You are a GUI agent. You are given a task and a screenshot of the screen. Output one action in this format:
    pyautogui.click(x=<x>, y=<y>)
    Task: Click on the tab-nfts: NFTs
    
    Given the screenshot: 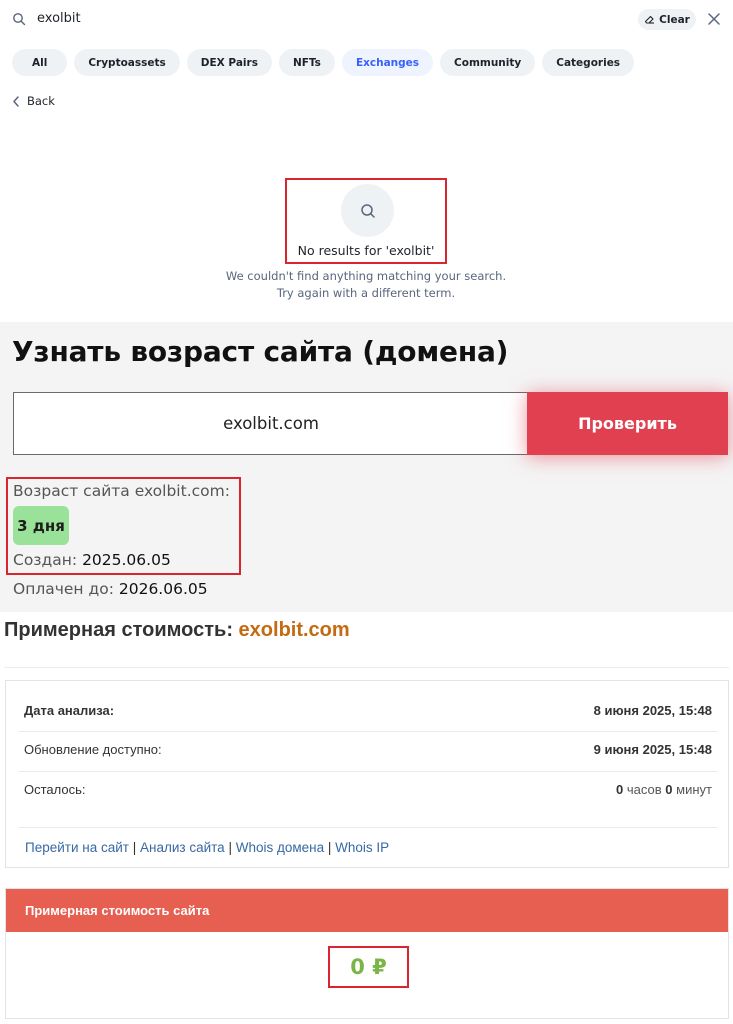 What is the action you would take?
    pyautogui.click(x=306, y=62)
    